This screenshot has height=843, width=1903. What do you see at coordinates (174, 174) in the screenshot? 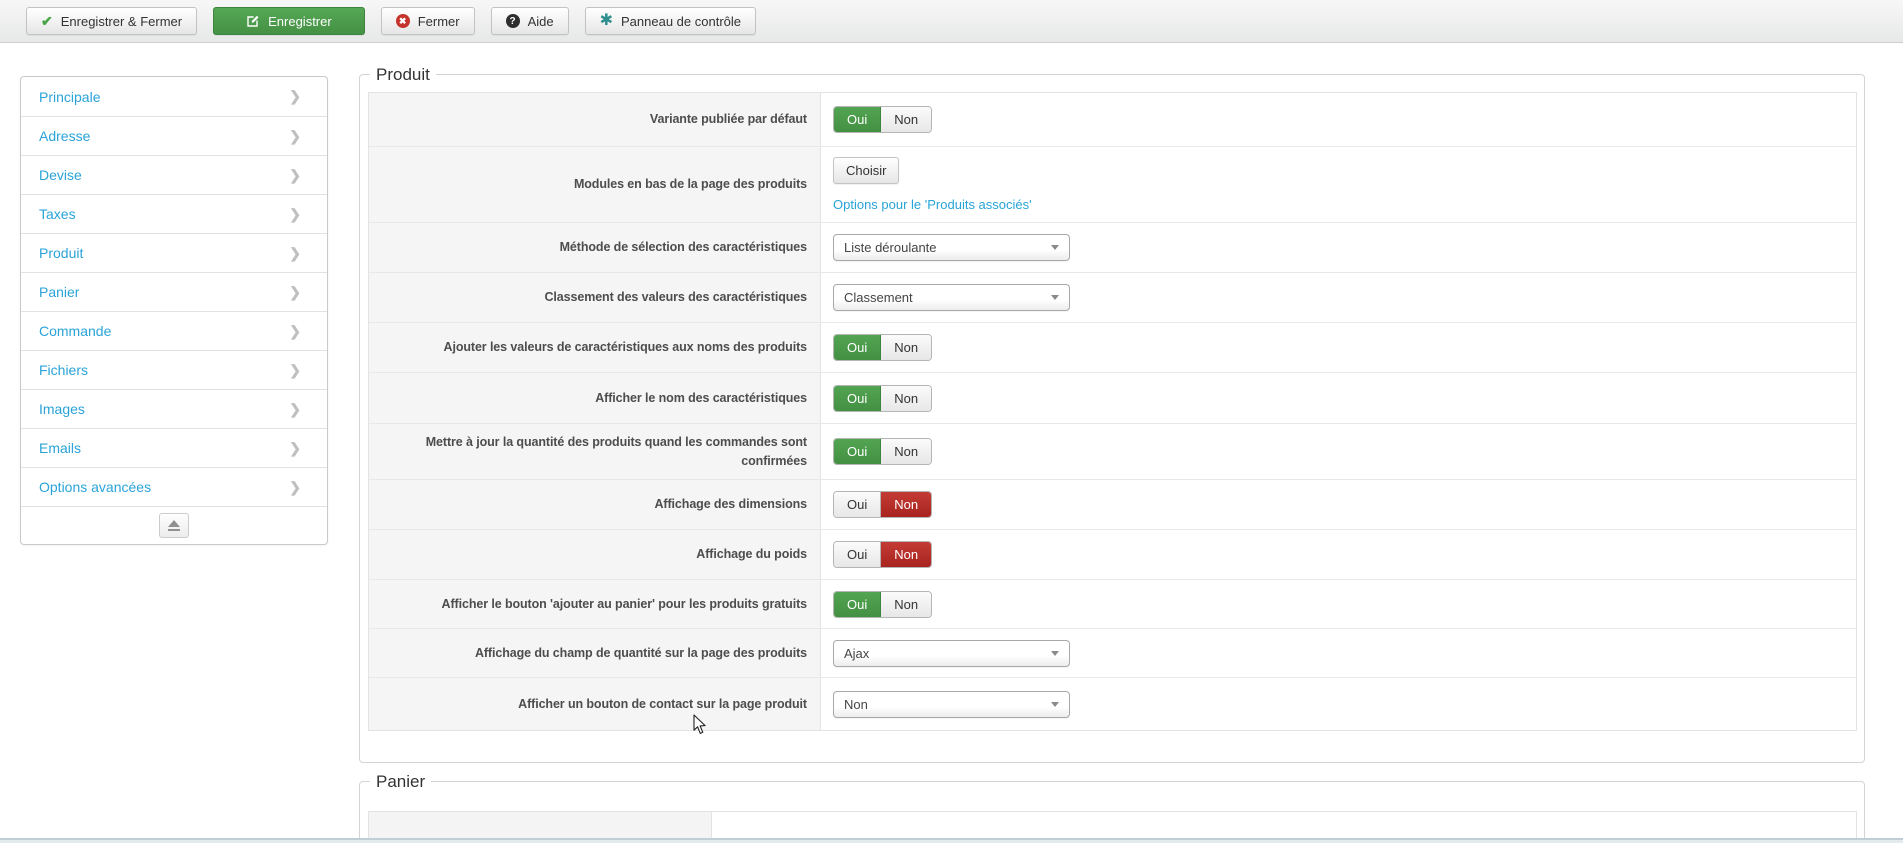
I see `sidebar-item-devise: Devise ❯` at bounding box center [174, 174].